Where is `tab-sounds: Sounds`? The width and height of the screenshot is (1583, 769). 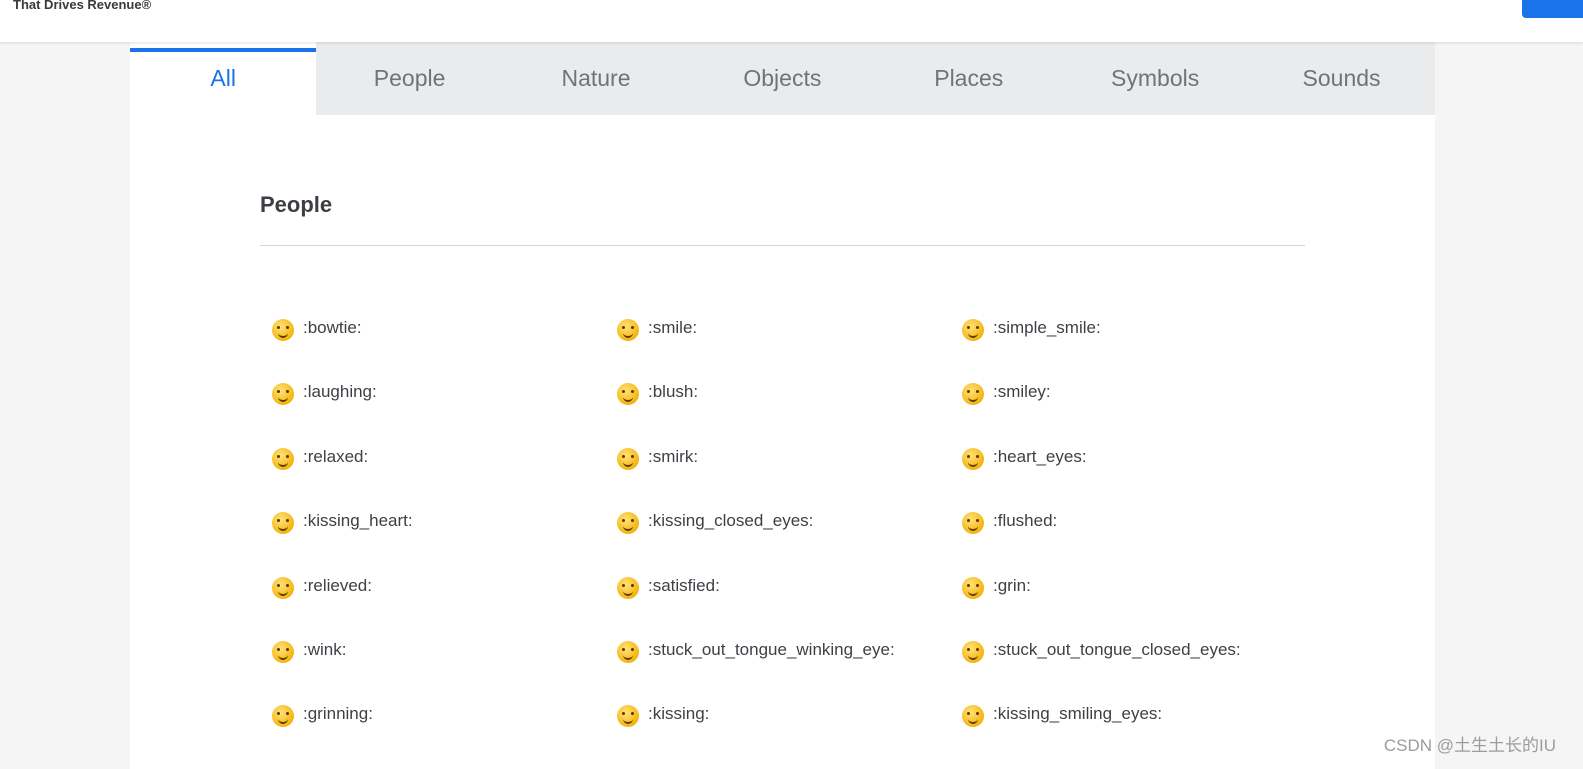 tab-sounds: Sounds is located at coordinates (1341, 78).